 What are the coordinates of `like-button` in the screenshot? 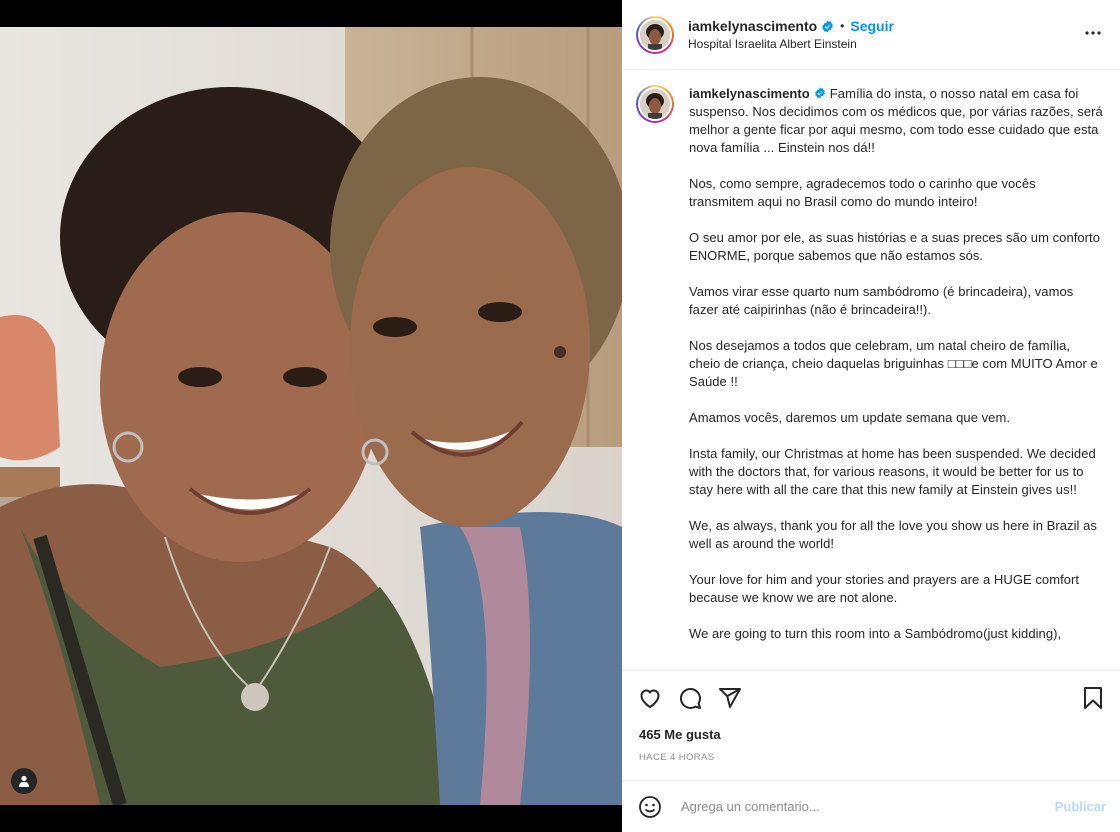 It's located at (650, 698).